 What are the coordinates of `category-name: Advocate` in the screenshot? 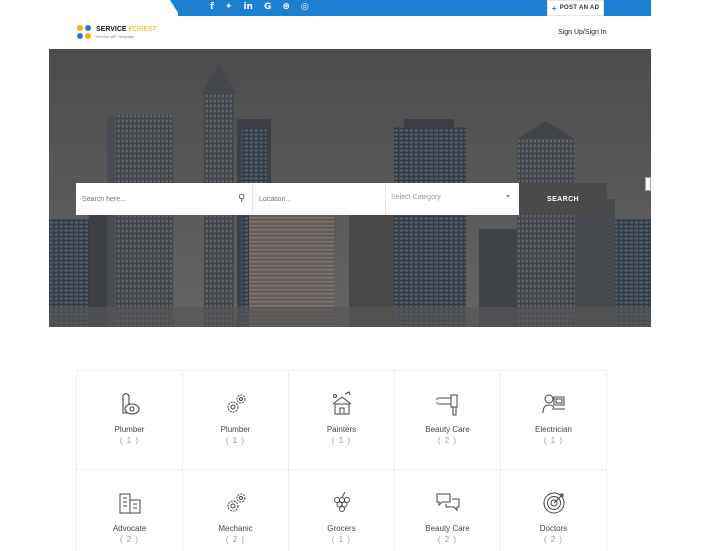 It's located at (129, 528).